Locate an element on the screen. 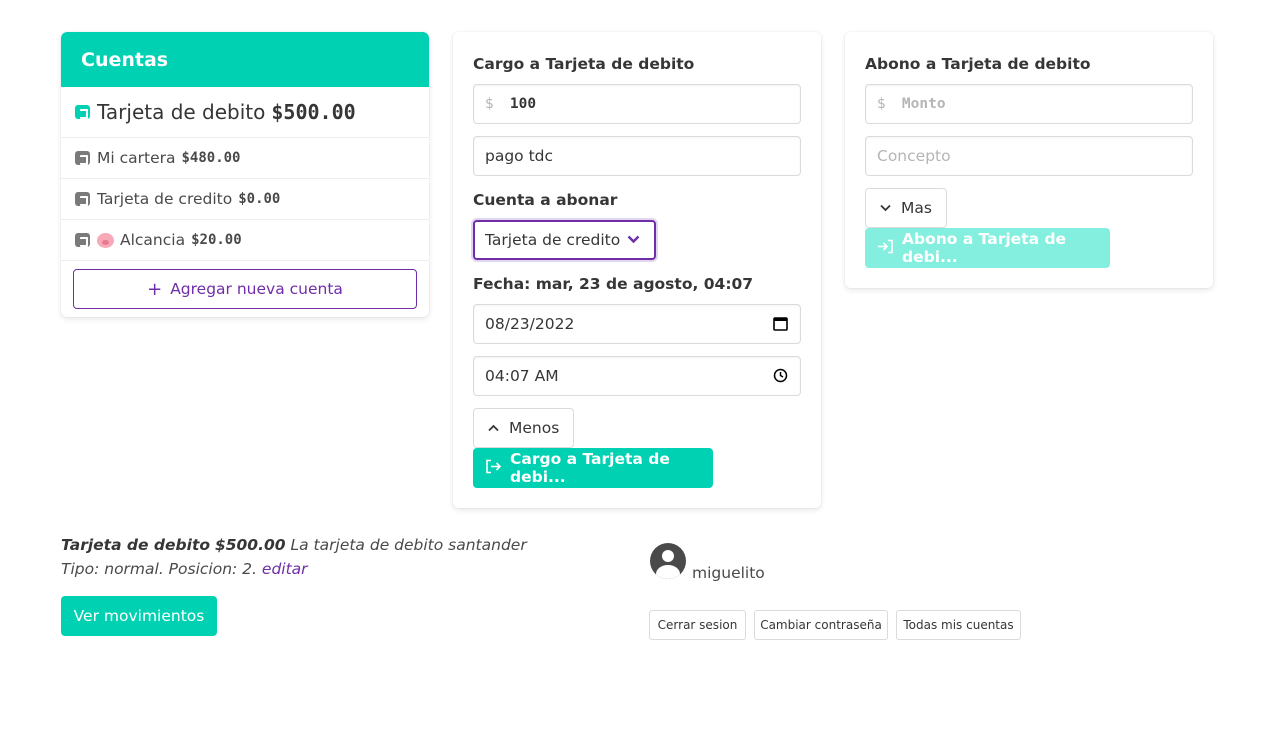 Image resolution: width=1282 pixels, height=747 pixels. account-name: Mi cartera is located at coordinates (136, 158).